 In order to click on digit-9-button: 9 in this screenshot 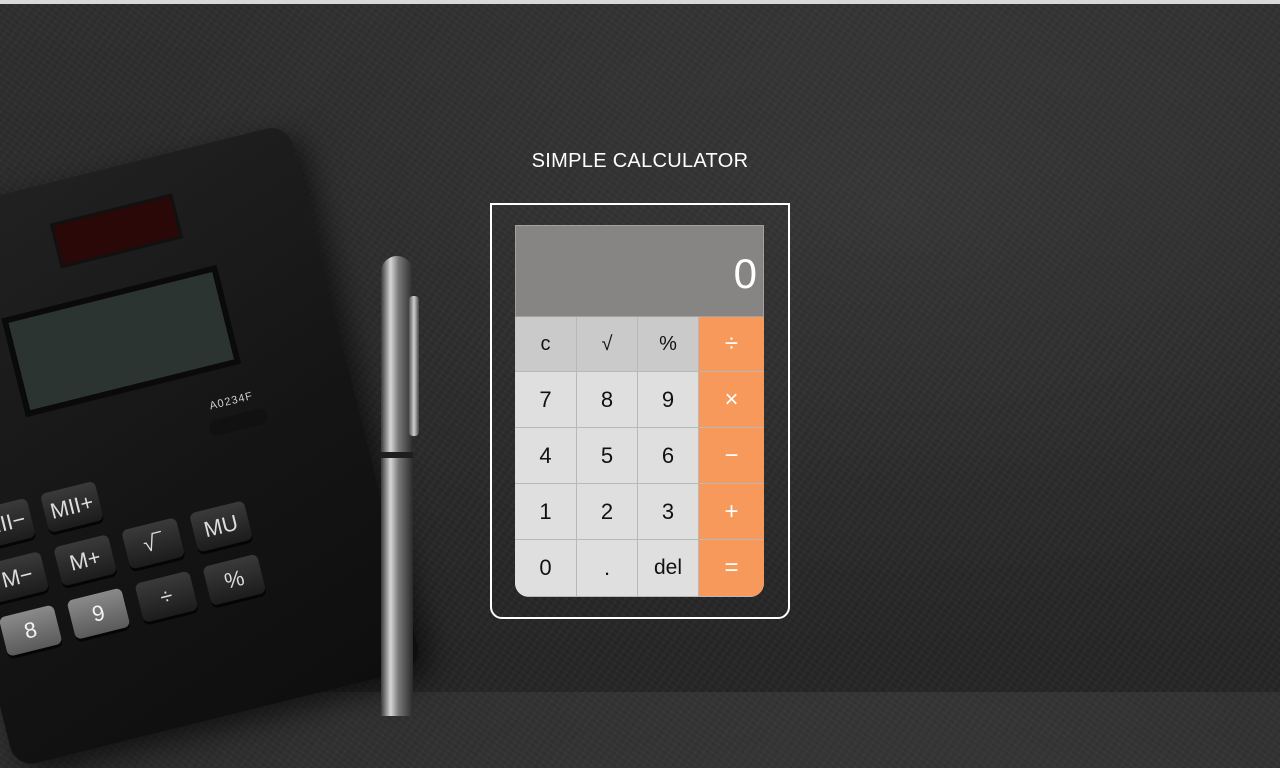, I will do `click(668, 400)`.